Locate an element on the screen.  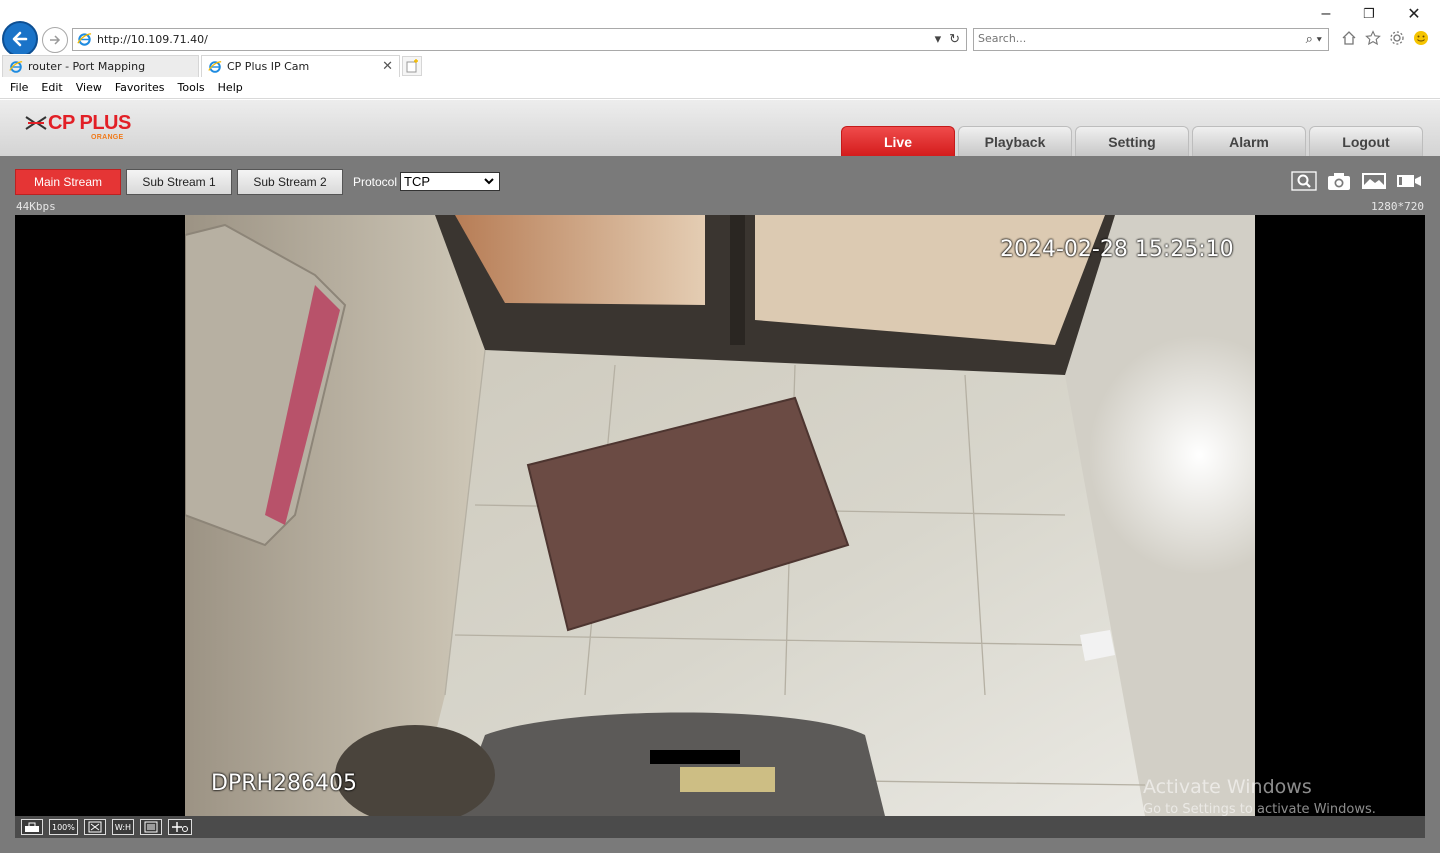
smiley-icon is located at coordinates (1421, 38).